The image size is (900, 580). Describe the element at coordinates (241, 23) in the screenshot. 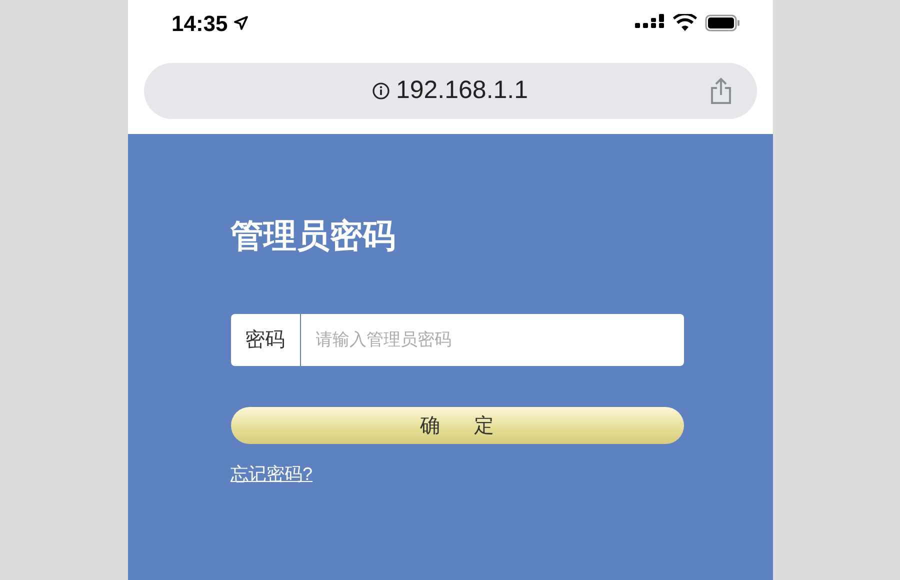

I see `location-arrow-icon` at that location.